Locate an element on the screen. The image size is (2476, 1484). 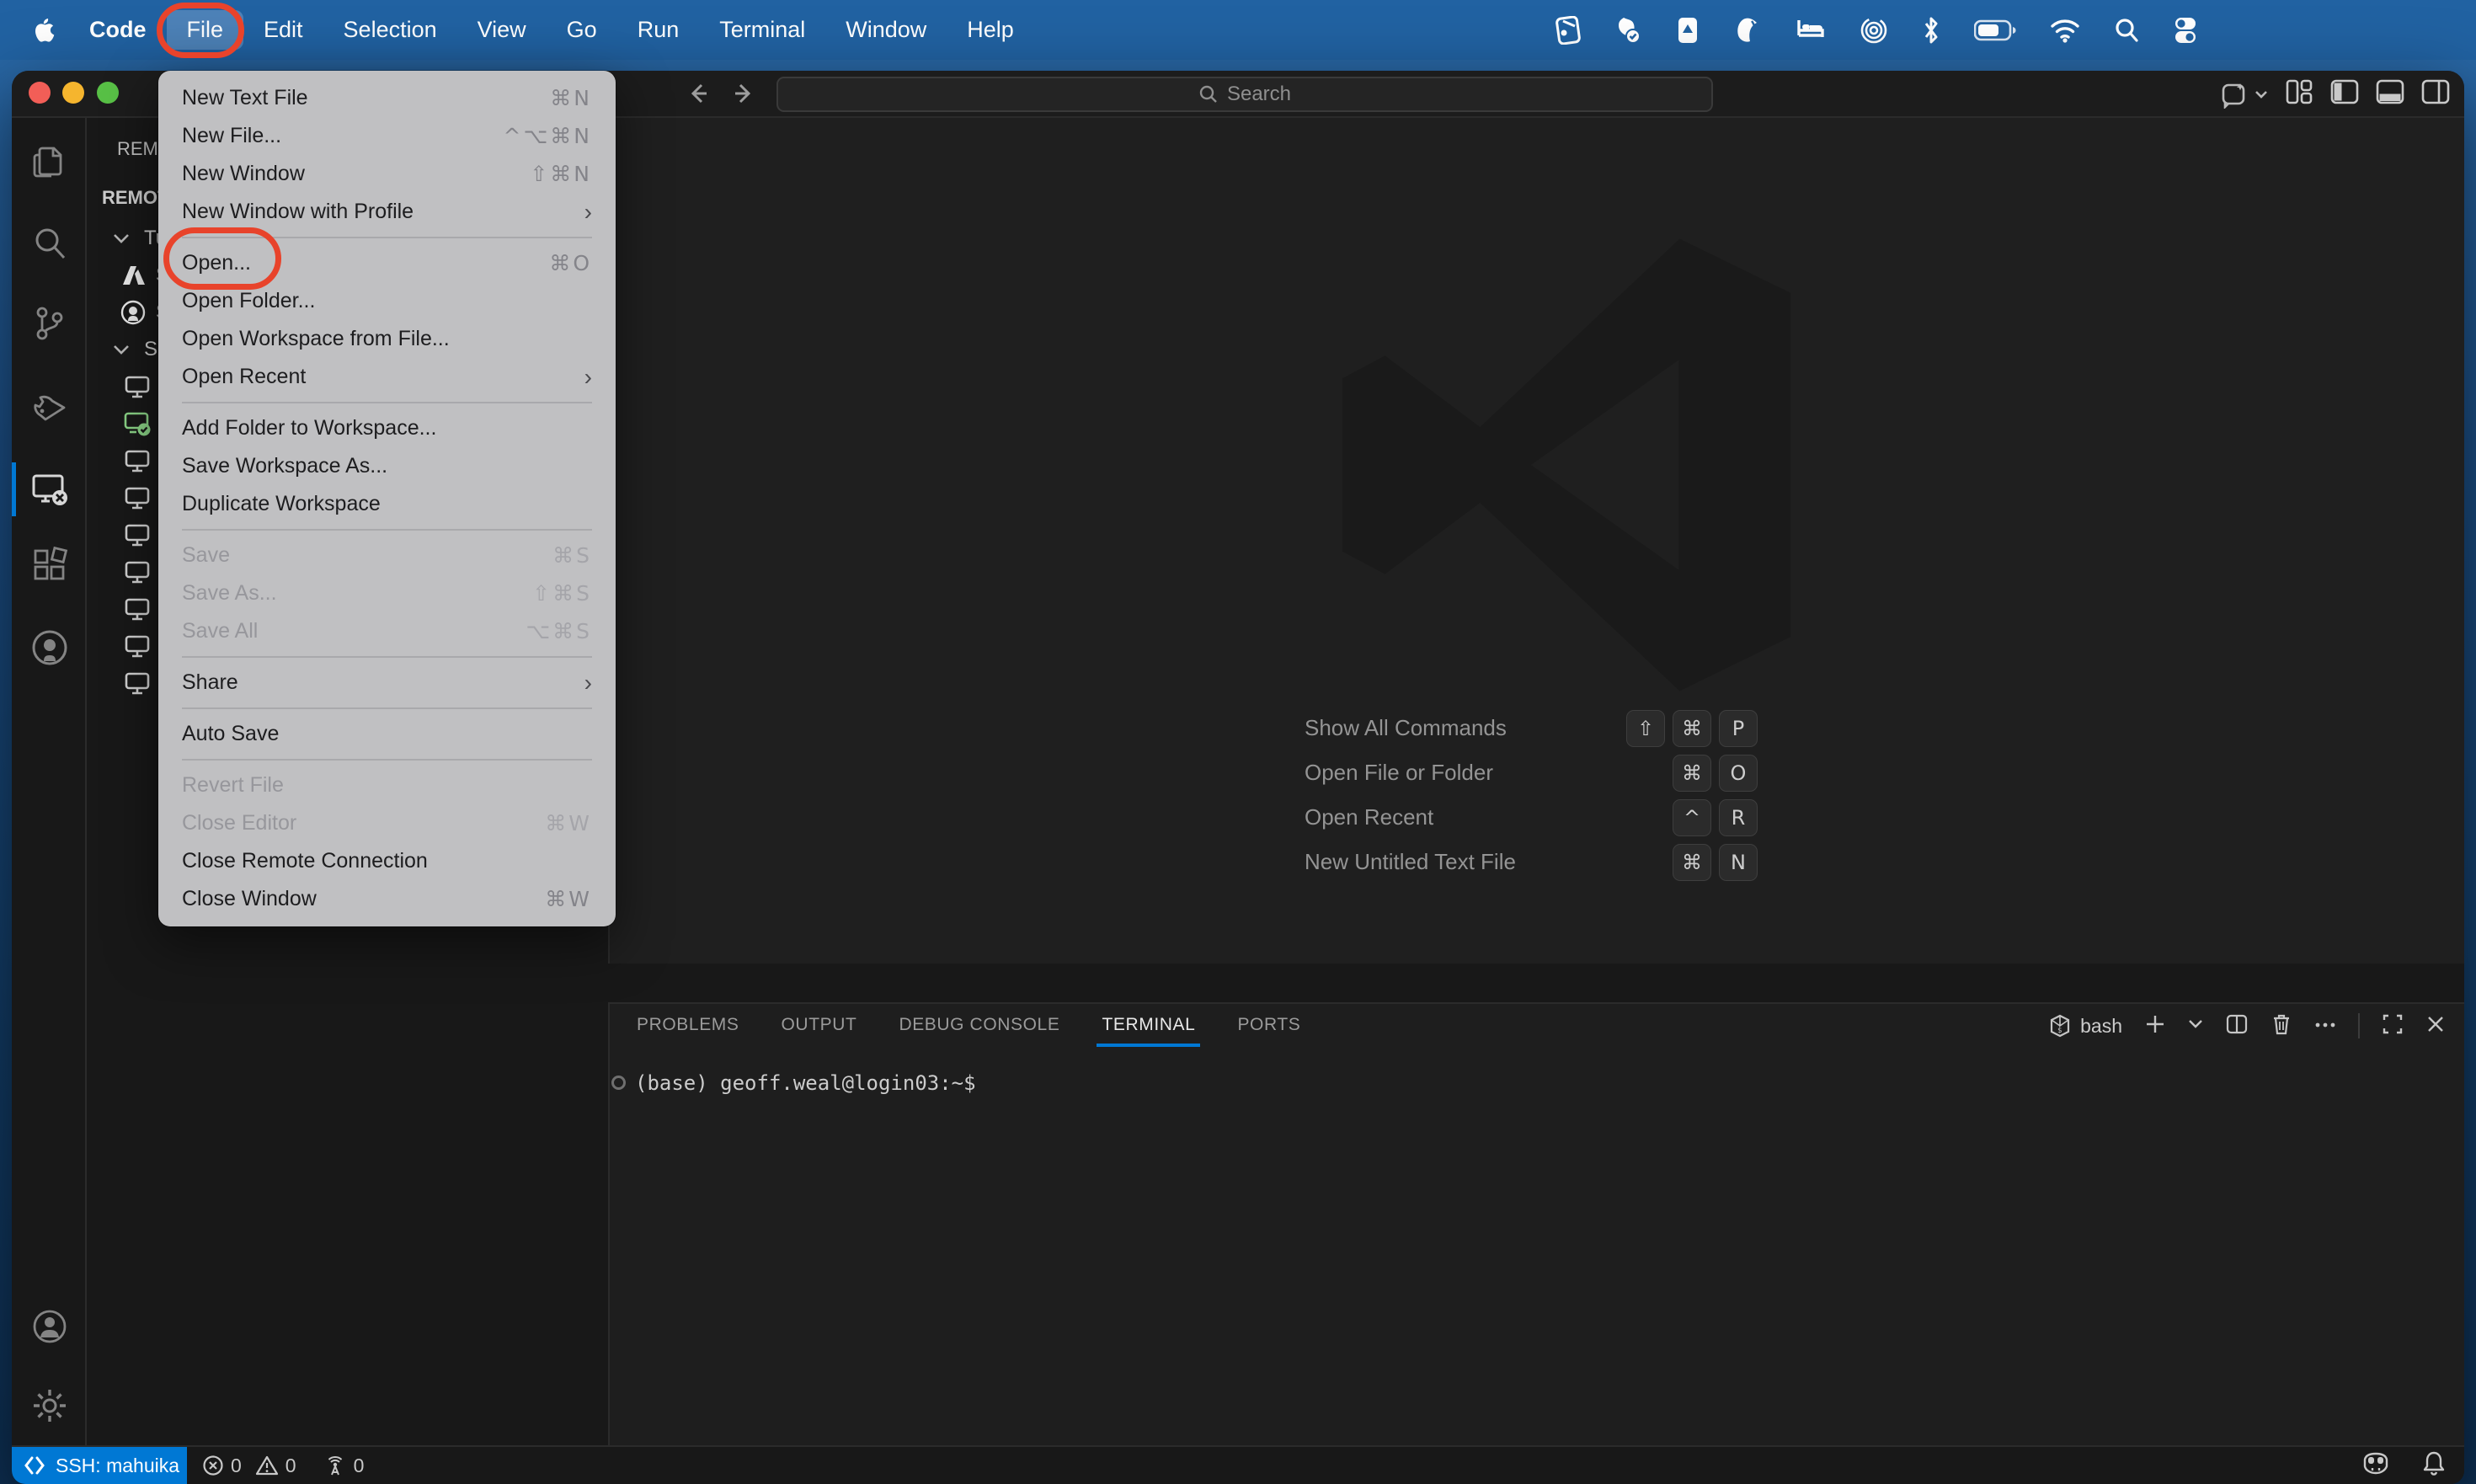
status-bar: SSH: mahuika 0 0 0 is located at coordinates (1238, 1465).